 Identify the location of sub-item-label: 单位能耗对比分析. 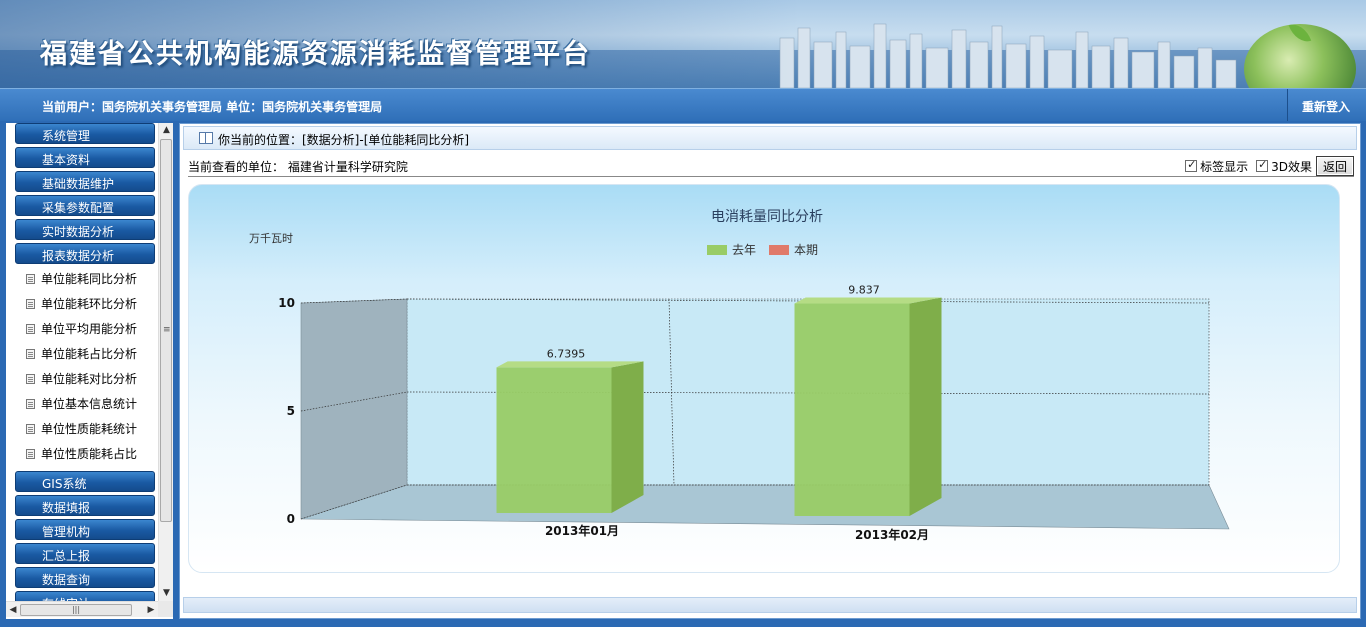
(89, 379).